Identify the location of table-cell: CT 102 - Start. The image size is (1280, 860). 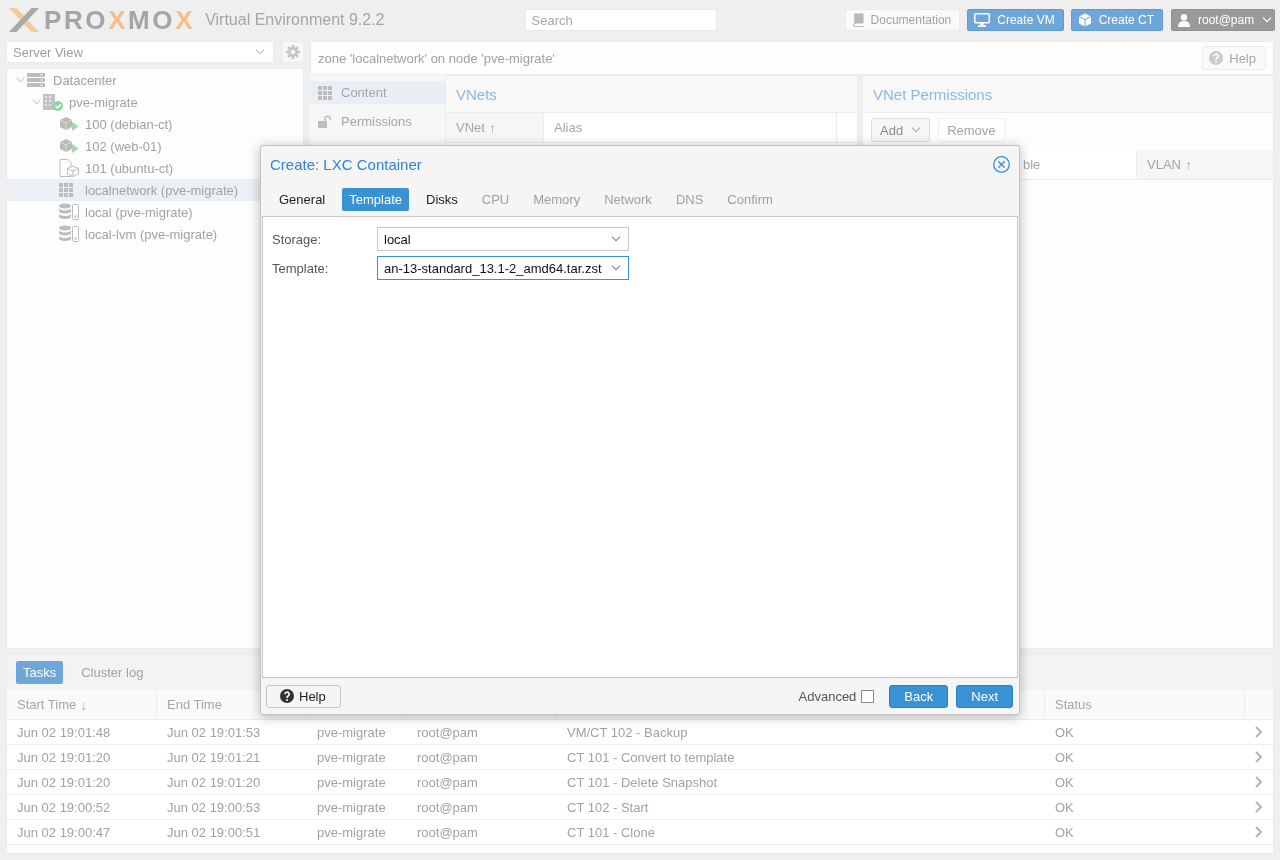
(608, 807).